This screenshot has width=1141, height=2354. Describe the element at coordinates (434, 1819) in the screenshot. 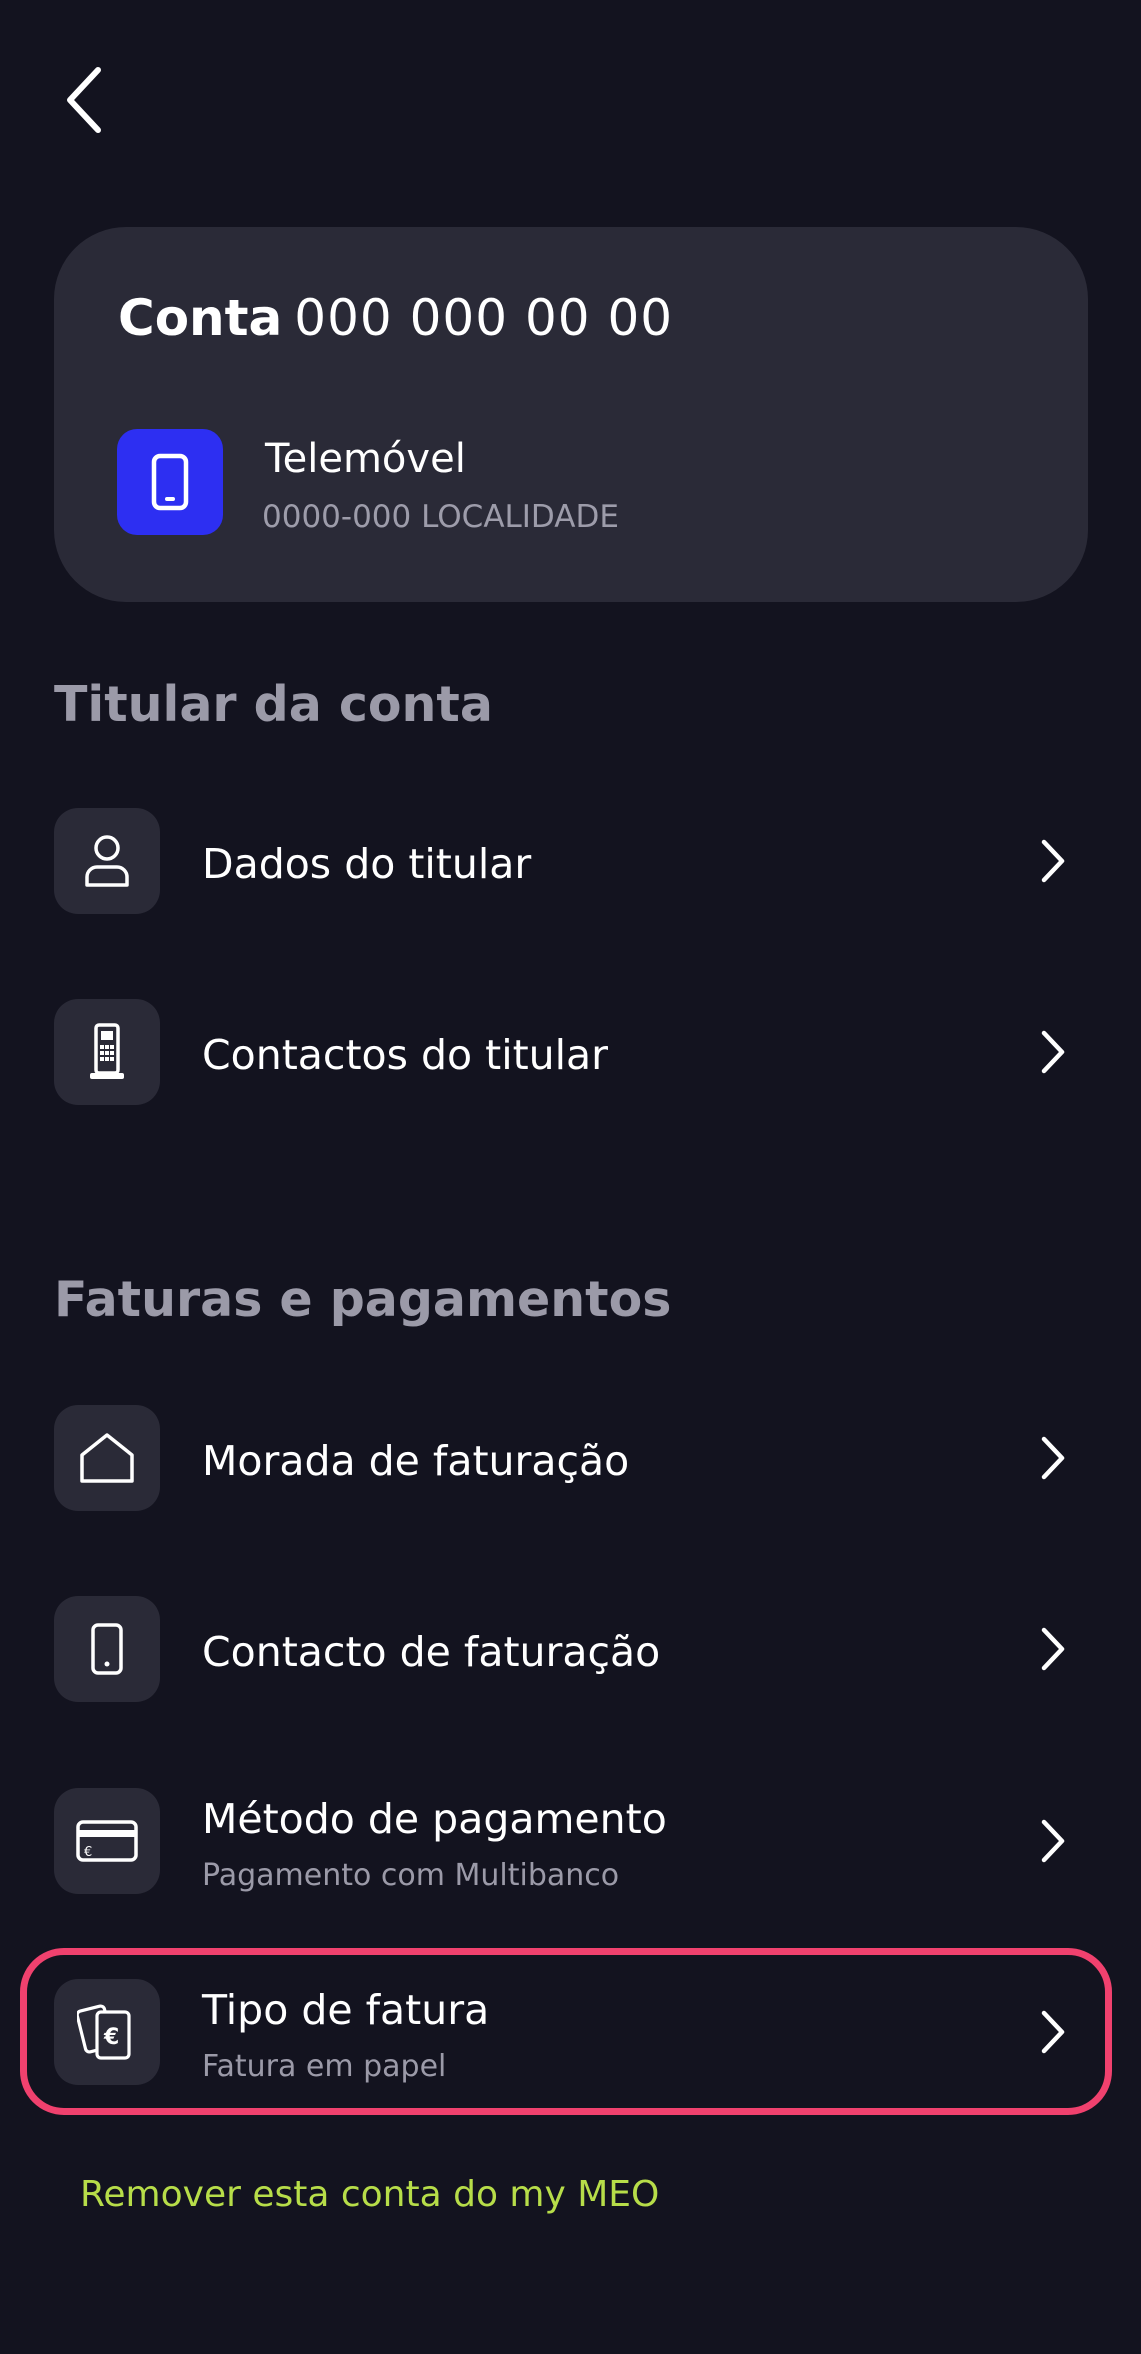

I see `item-label: Método de pagamento` at that location.